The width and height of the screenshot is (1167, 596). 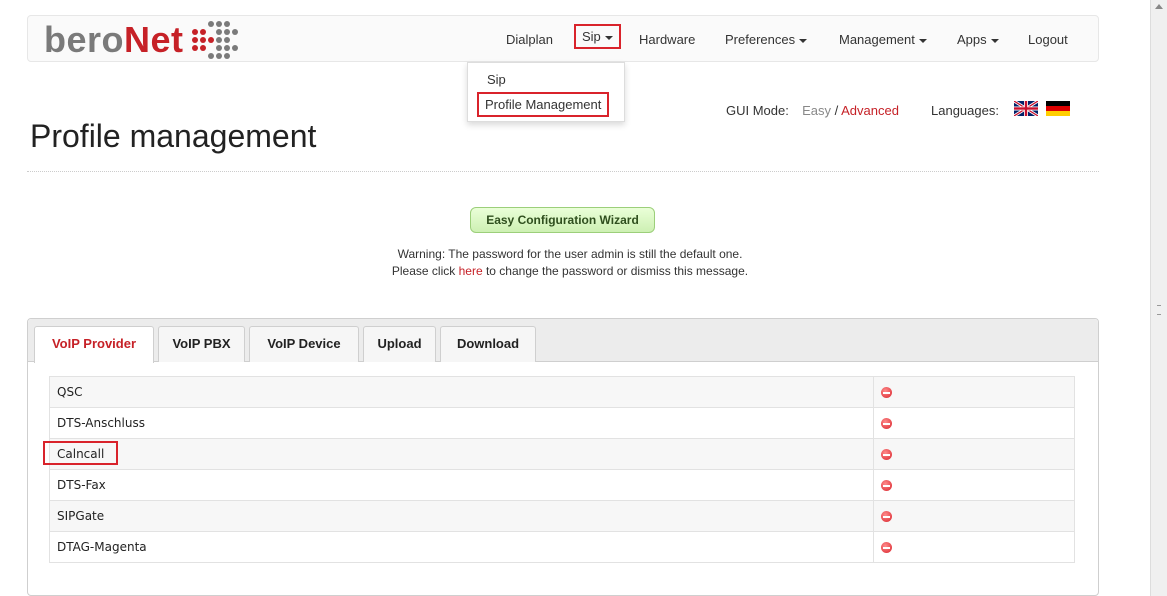 I want to click on warning-text-before: Please click, so click(x=425, y=271).